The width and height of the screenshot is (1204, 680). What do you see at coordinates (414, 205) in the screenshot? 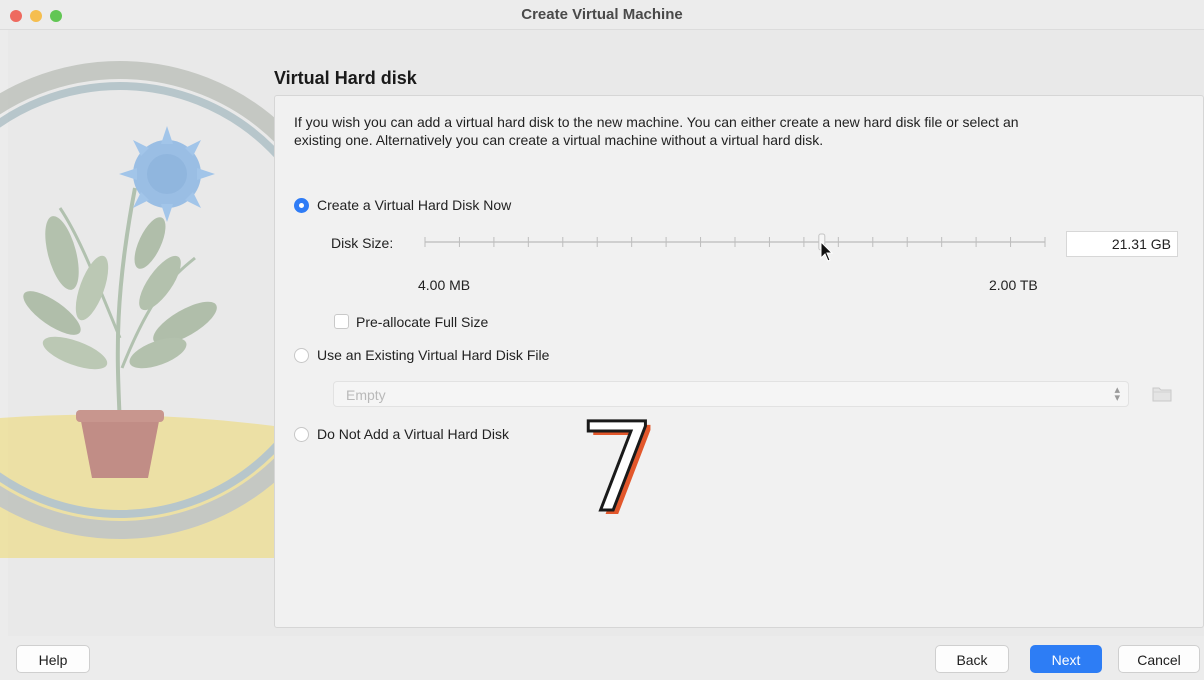
I see `create-disk-now-label: Create a Virtual Hard Disk Now` at bounding box center [414, 205].